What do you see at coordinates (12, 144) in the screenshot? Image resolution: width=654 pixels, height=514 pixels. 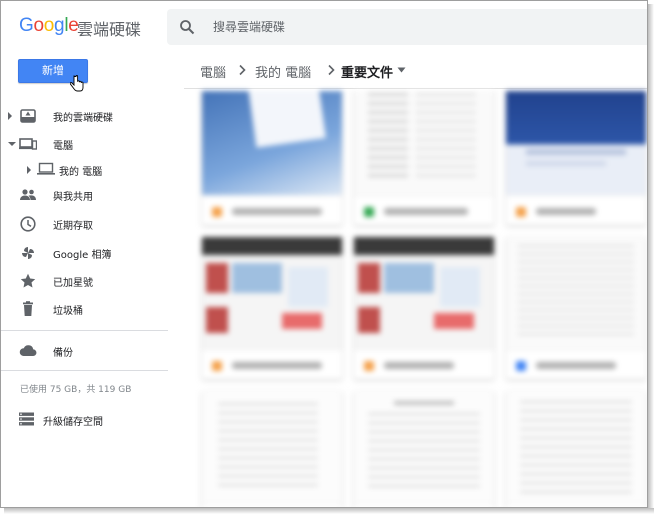 I see `collapse-caret-icon` at bounding box center [12, 144].